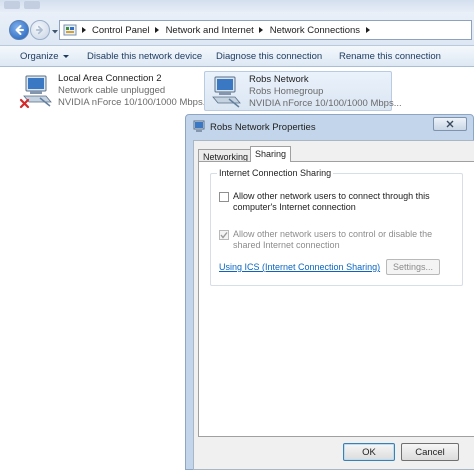 This screenshot has width=474, height=470. What do you see at coordinates (199, 126) in the screenshot?
I see `network-icon` at bounding box center [199, 126].